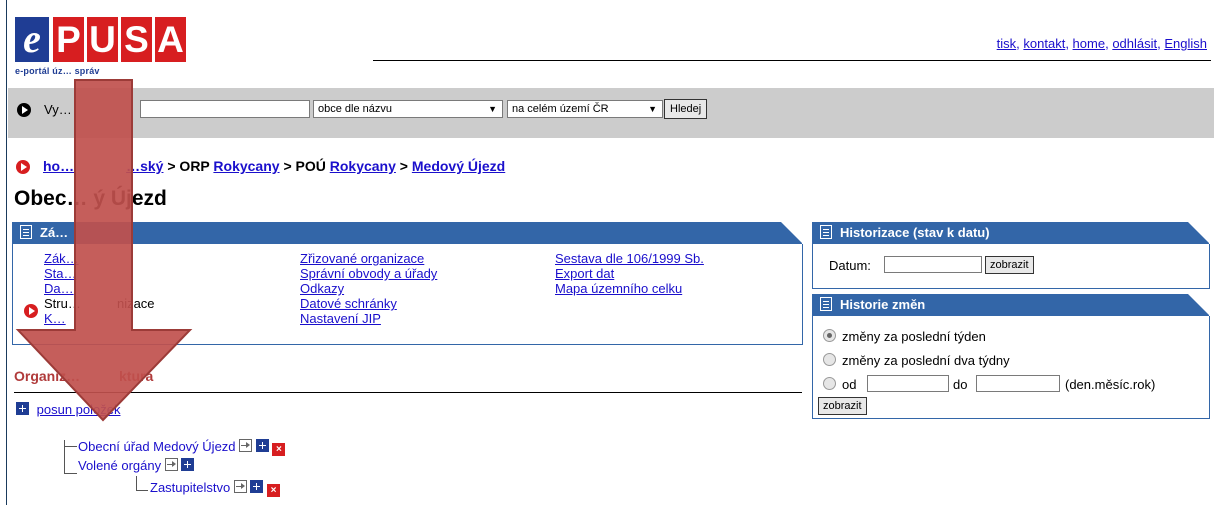 The image size is (1214, 505). I want to click on search-button: Hledej, so click(686, 109).